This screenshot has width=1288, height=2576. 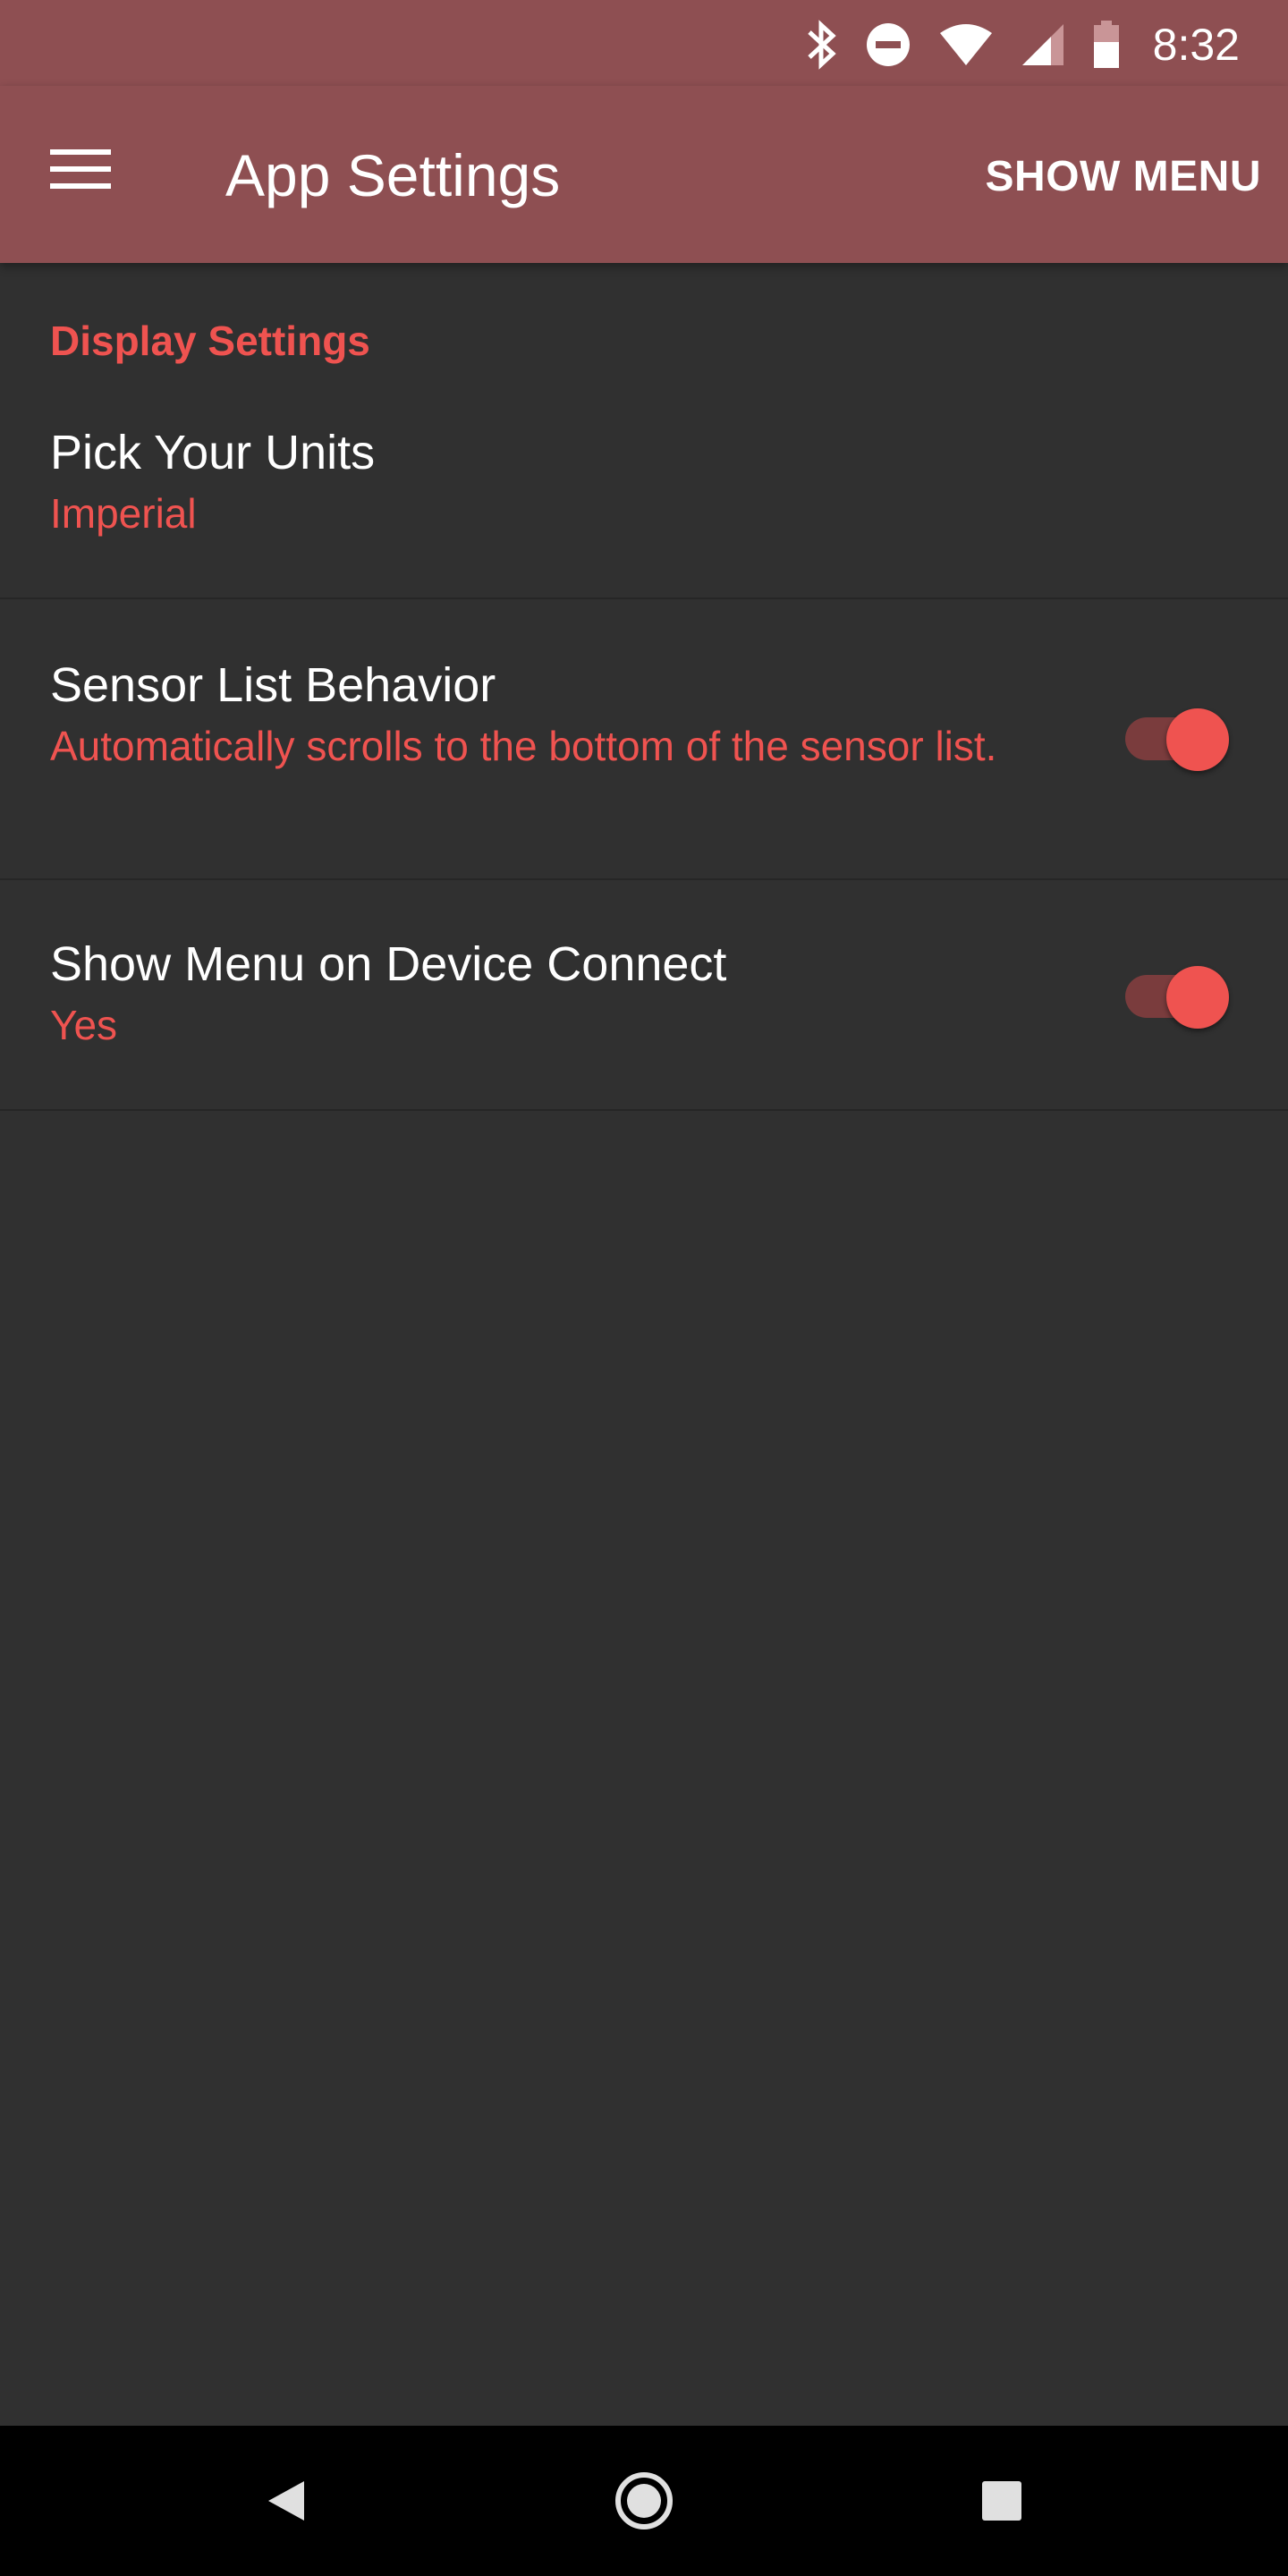 What do you see at coordinates (84, 1025) in the screenshot?
I see `pref-show-menu-summary: Yes` at bounding box center [84, 1025].